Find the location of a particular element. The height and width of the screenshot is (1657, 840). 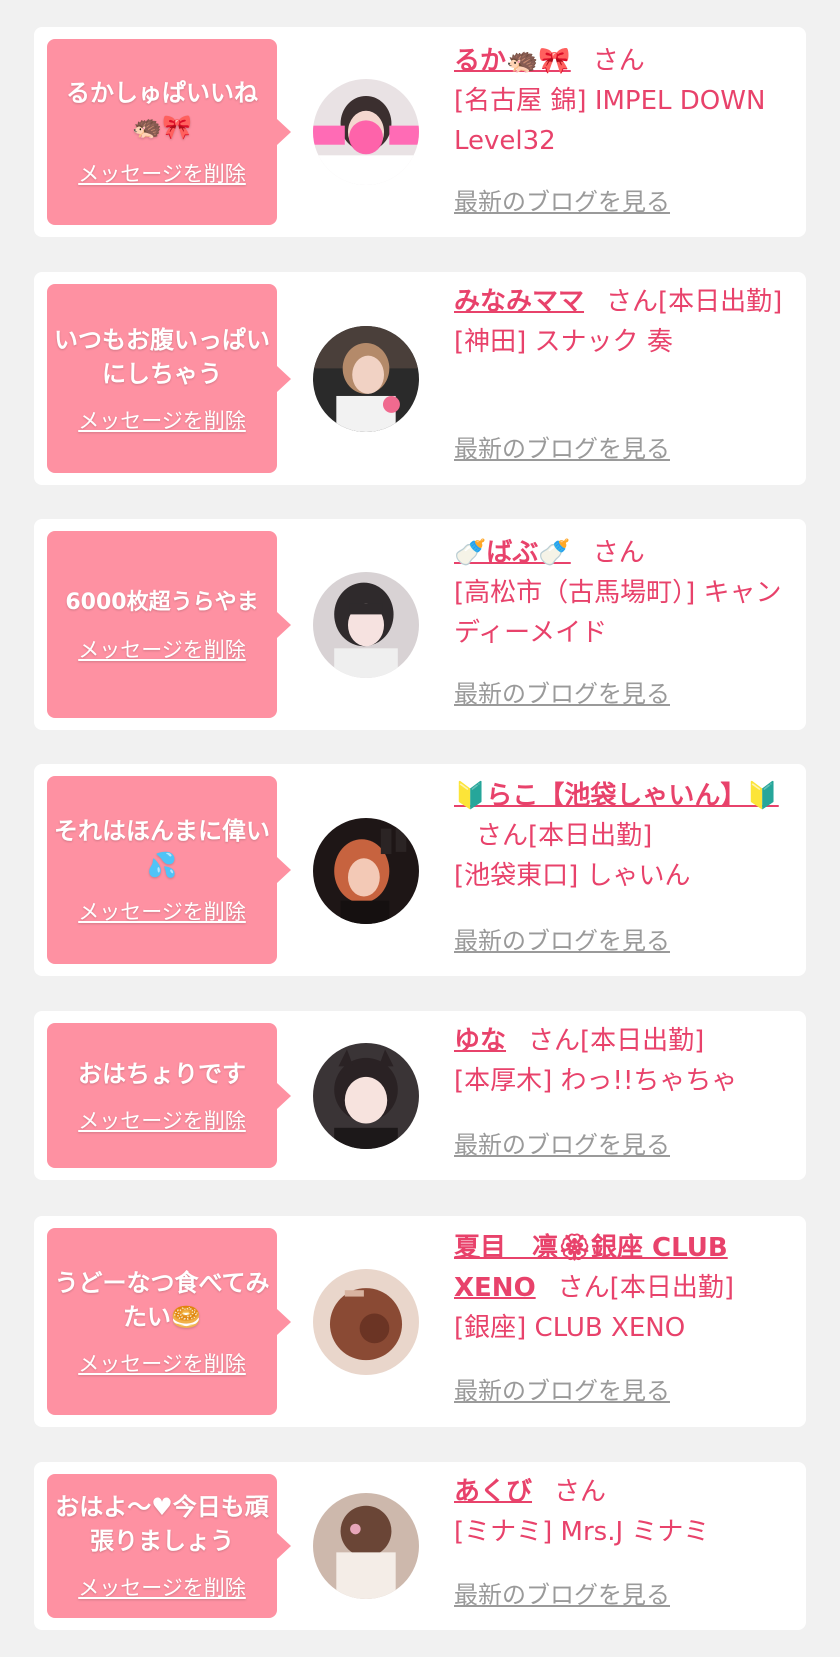

message-bubble: おはちょりです メッセージを削除 is located at coordinates (169, 1095).